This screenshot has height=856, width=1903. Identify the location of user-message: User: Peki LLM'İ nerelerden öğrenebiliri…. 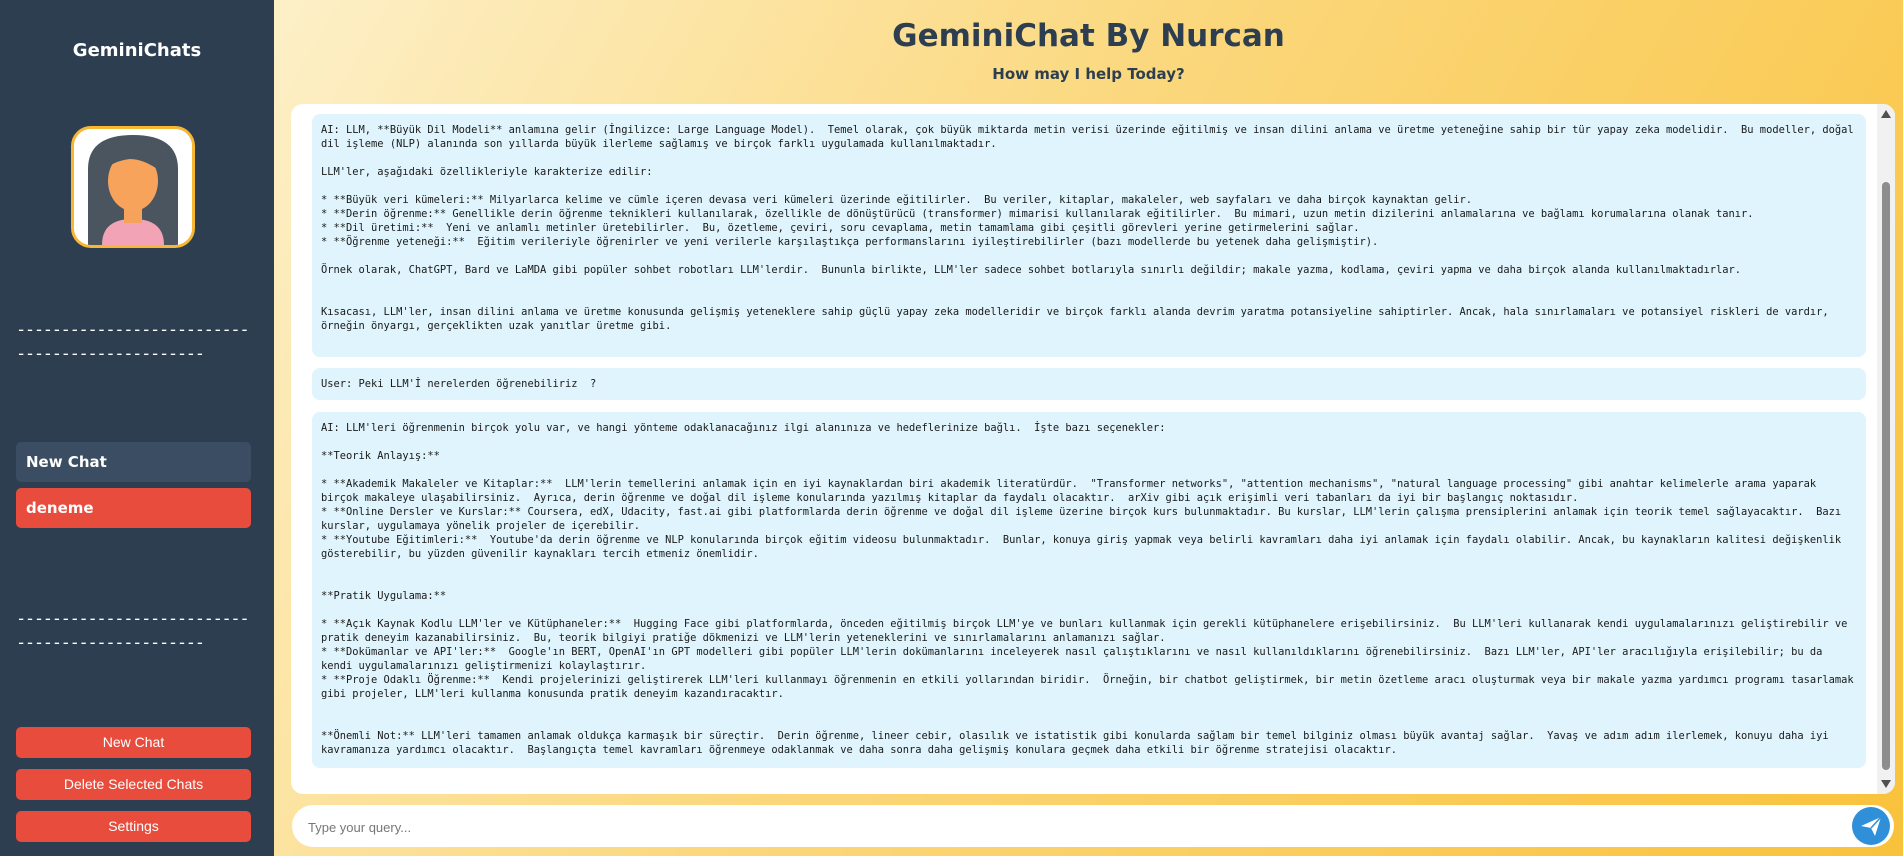
(1089, 384).